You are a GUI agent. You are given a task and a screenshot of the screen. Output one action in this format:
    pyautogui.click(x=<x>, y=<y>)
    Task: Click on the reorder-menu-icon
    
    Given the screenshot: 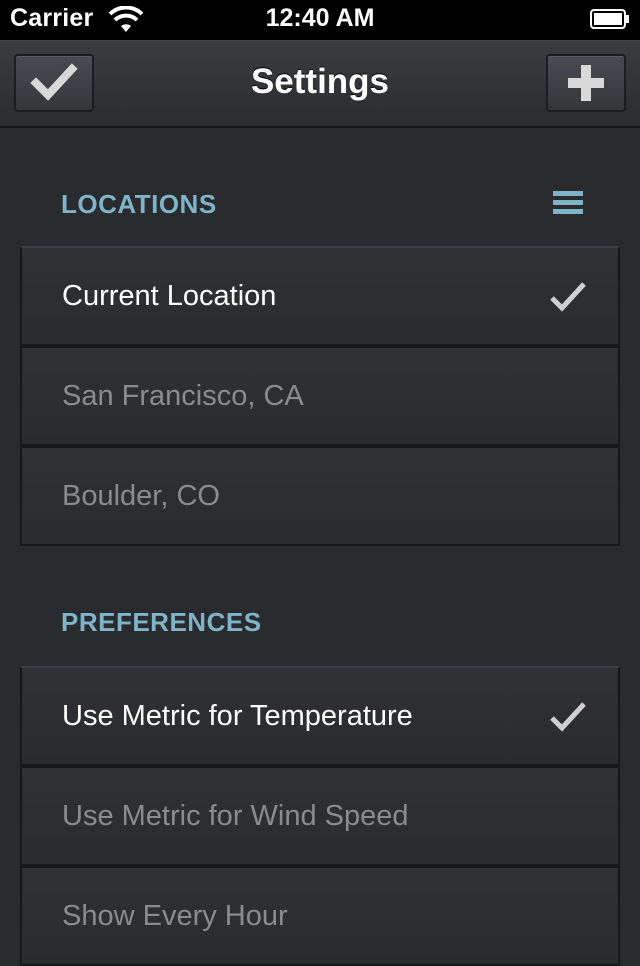 What is the action you would take?
    pyautogui.click(x=568, y=203)
    